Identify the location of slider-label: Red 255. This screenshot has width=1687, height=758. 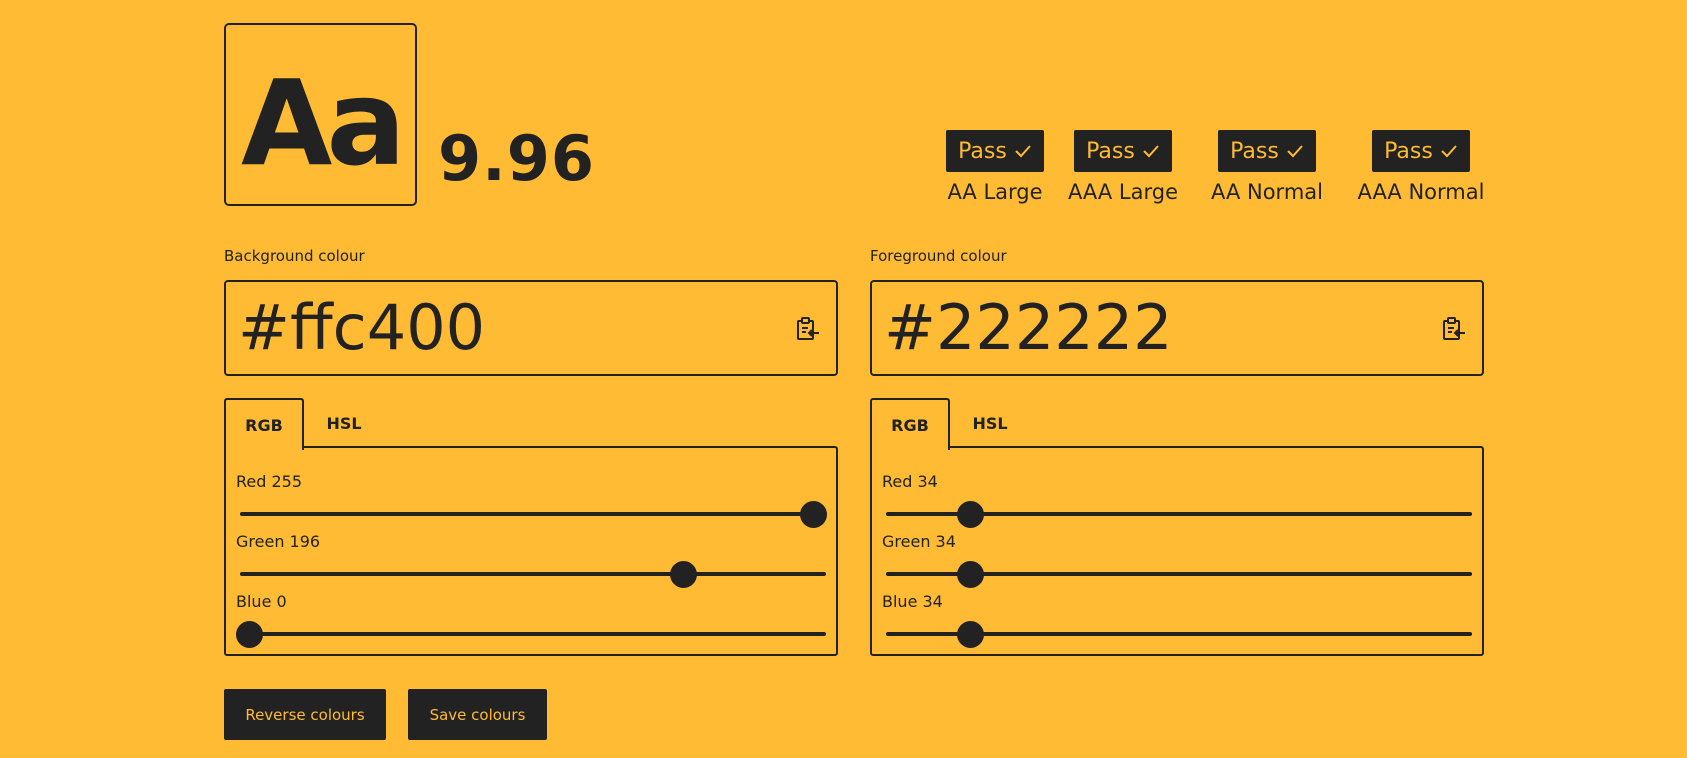
(269, 481).